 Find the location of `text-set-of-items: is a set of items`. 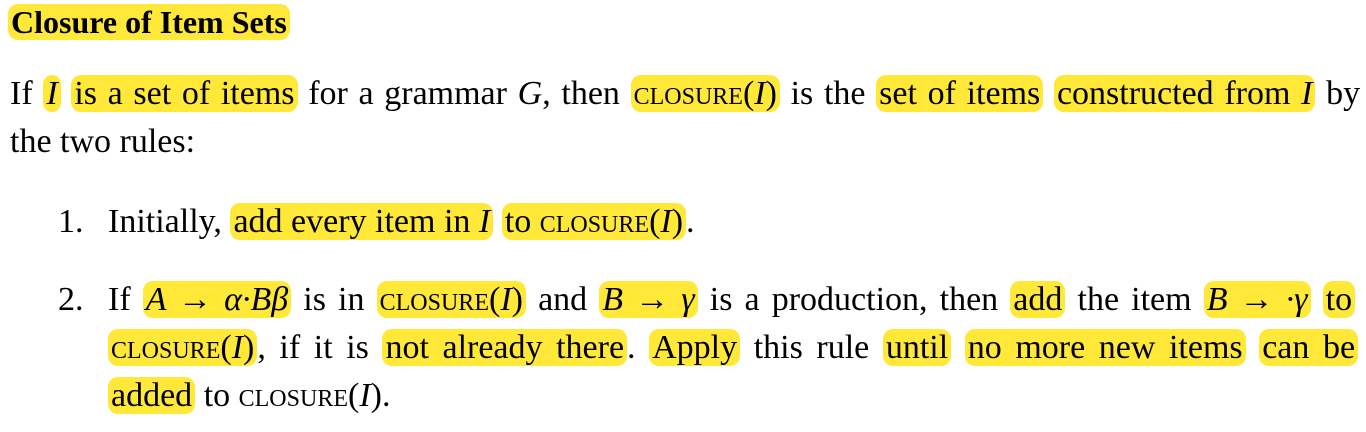

text-set-of-items: is a set of items is located at coordinates (184, 93).